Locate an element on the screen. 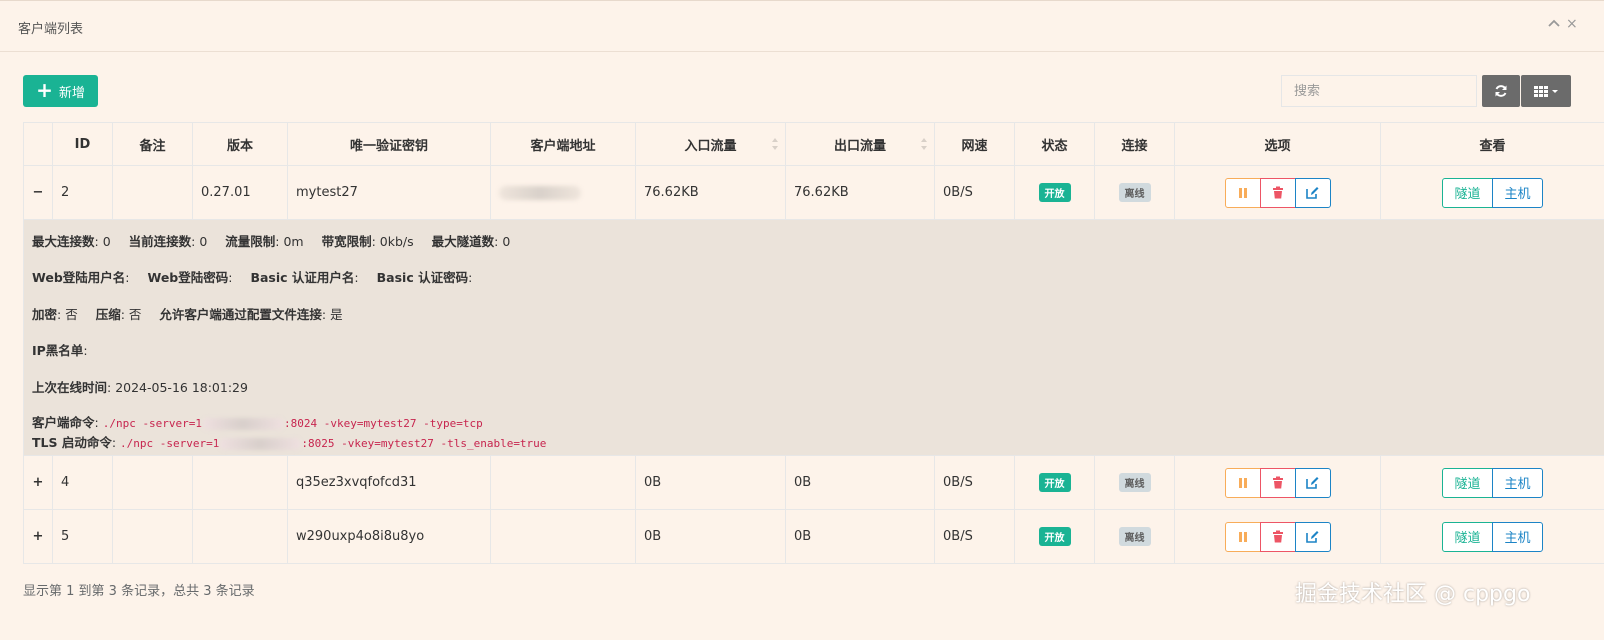  column-header-id: ID is located at coordinates (82, 144).